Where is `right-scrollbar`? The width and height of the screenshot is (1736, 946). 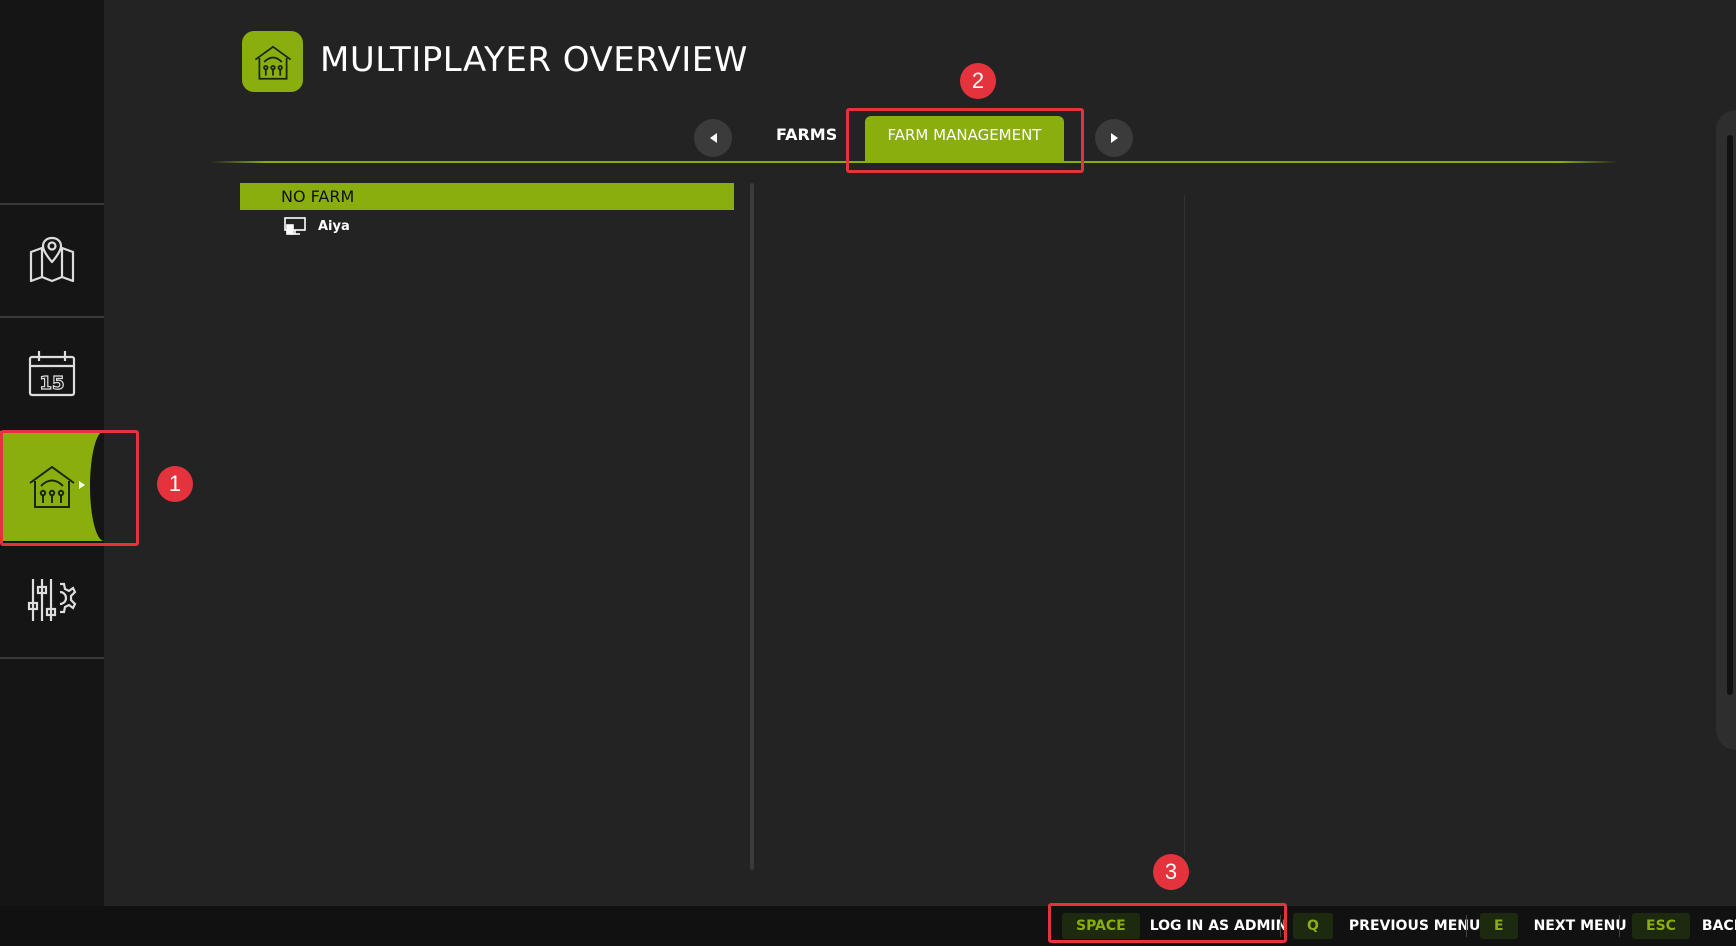 right-scrollbar is located at coordinates (1730, 415).